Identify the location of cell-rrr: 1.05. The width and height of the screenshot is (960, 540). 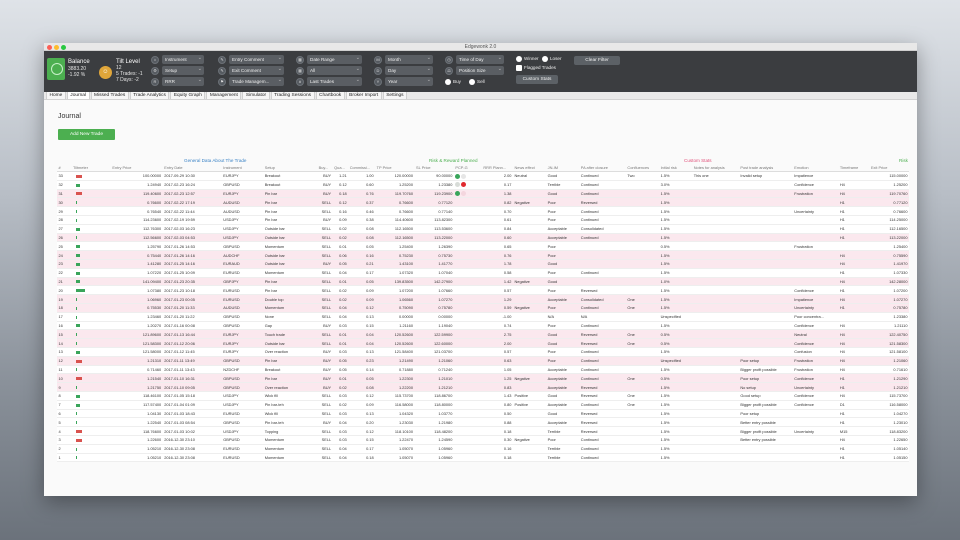
(497, 370).